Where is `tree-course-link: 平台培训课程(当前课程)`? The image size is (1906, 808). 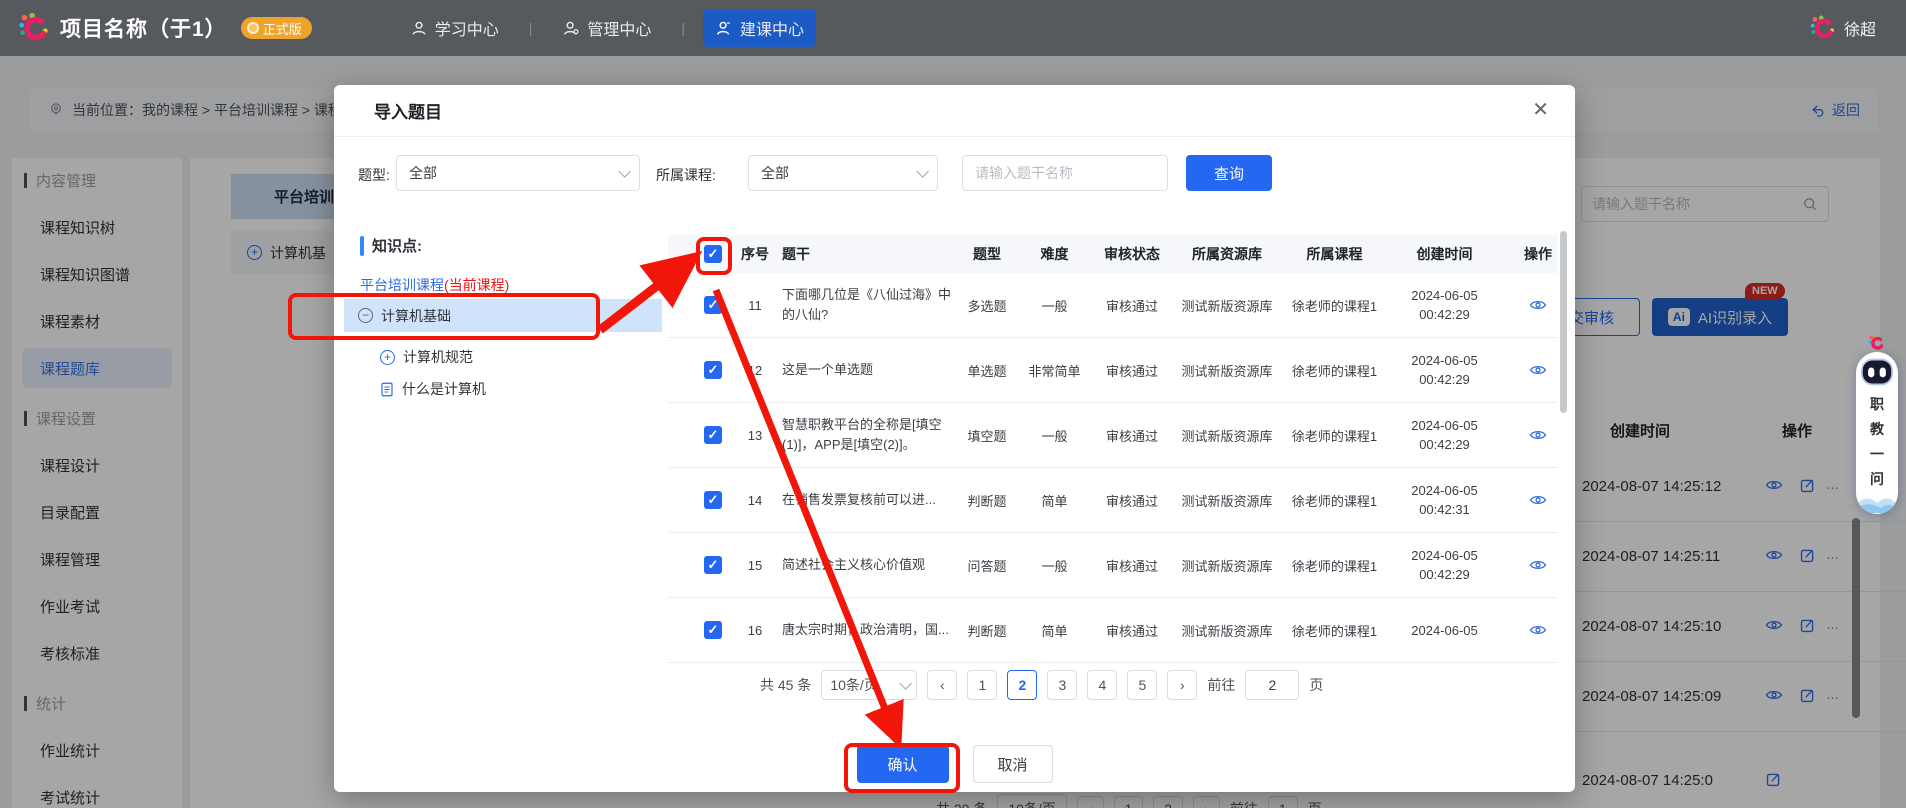 tree-course-link: 平台培训课程(当前课程) is located at coordinates (434, 285).